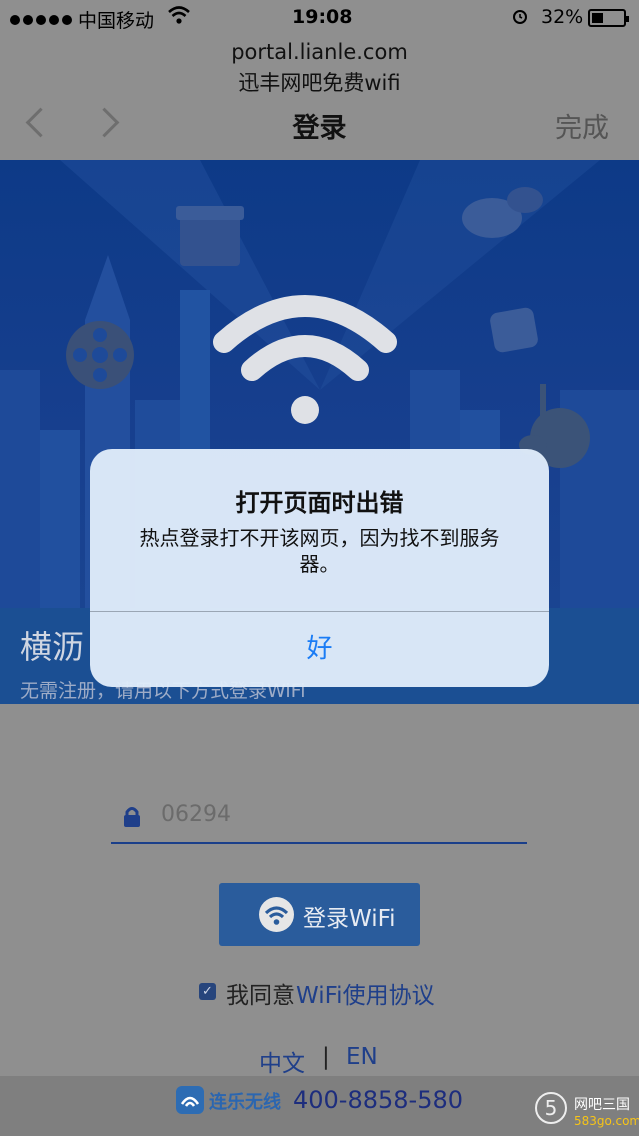  Describe the element at coordinates (179, 15) in the screenshot. I see `wifi-icon` at that location.